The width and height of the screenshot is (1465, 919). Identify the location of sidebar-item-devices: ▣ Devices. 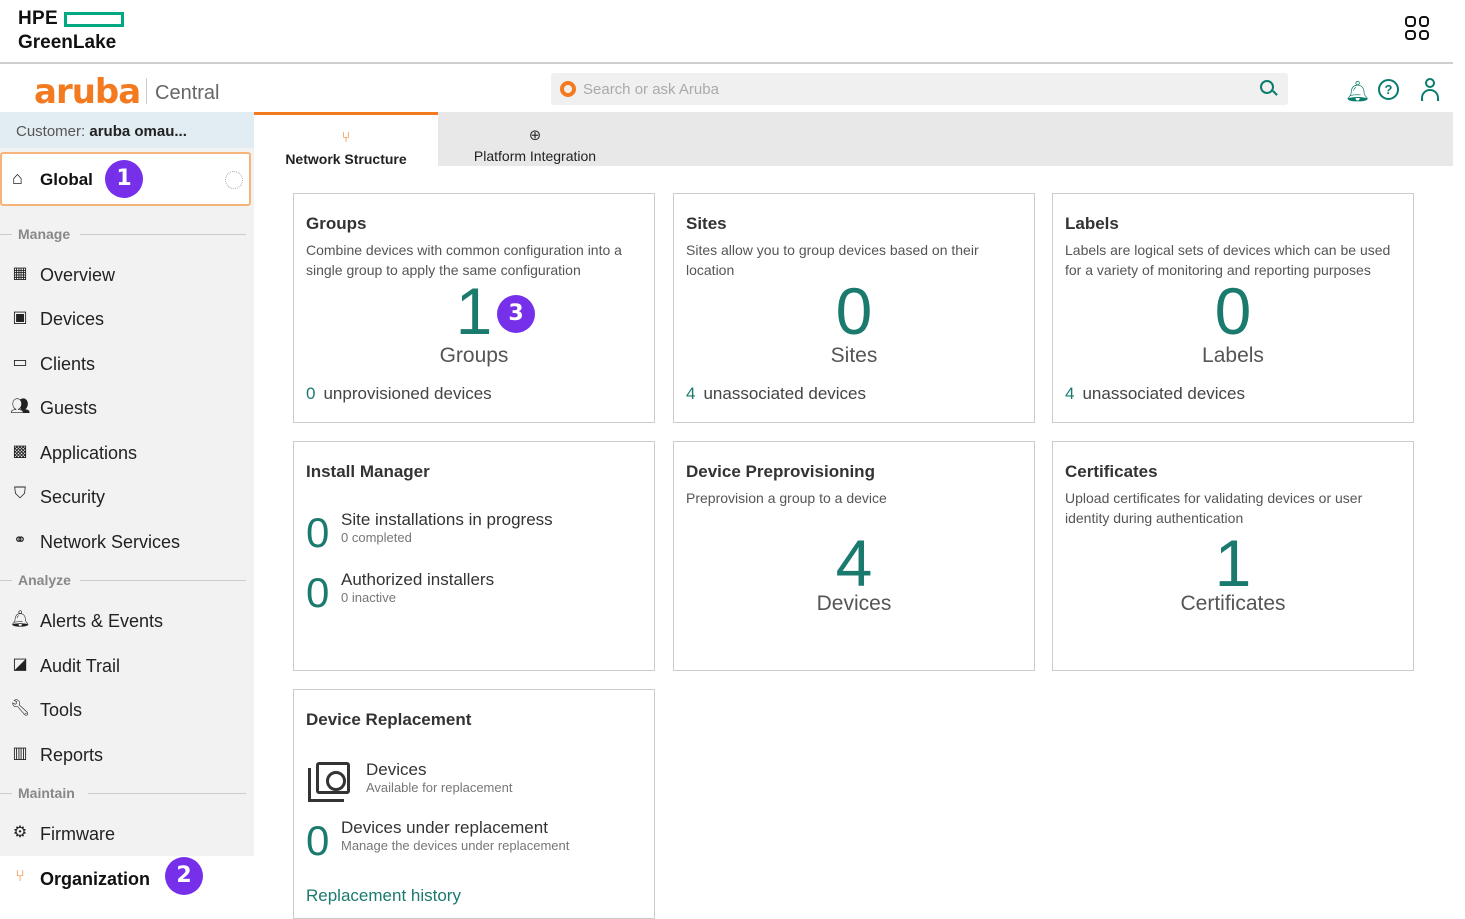
(127, 318).